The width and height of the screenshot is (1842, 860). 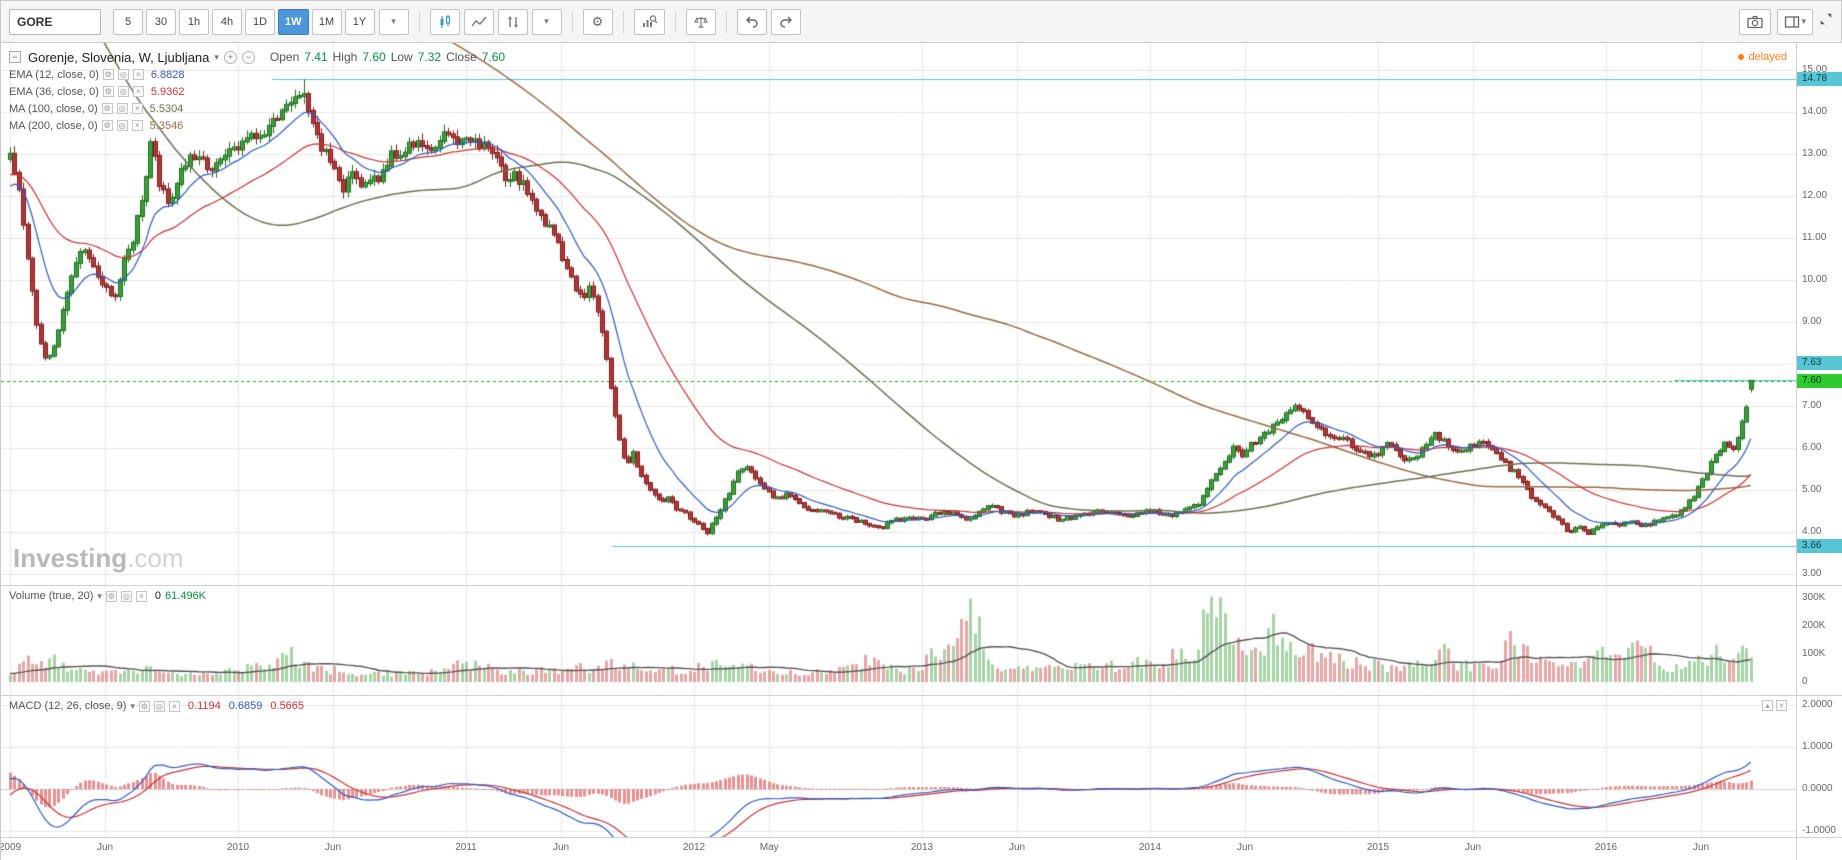 What do you see at coordinates (921, 22) in the screenshot?
I see `top-toolbar: 5301h4h1D1W1M1Y ▾` at bounding box center [921, 22].